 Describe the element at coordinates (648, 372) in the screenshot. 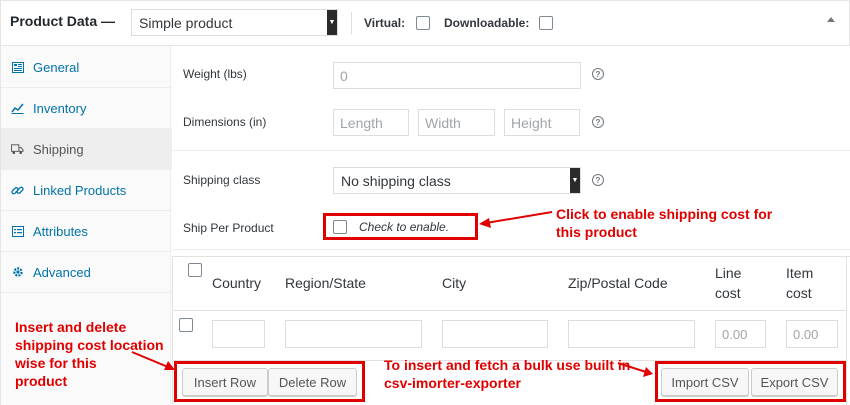

I see `arrowhead-csv-icon` at that location.